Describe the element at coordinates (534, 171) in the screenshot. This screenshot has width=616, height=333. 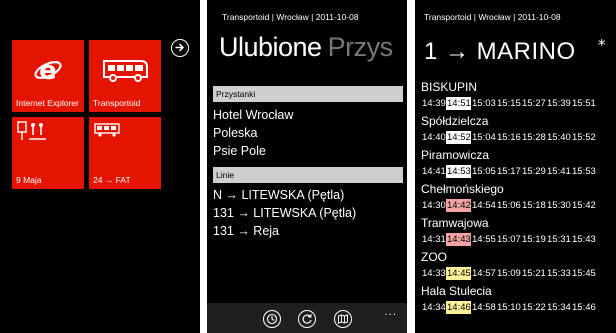
I see `departure-time: 15:29` at that location.